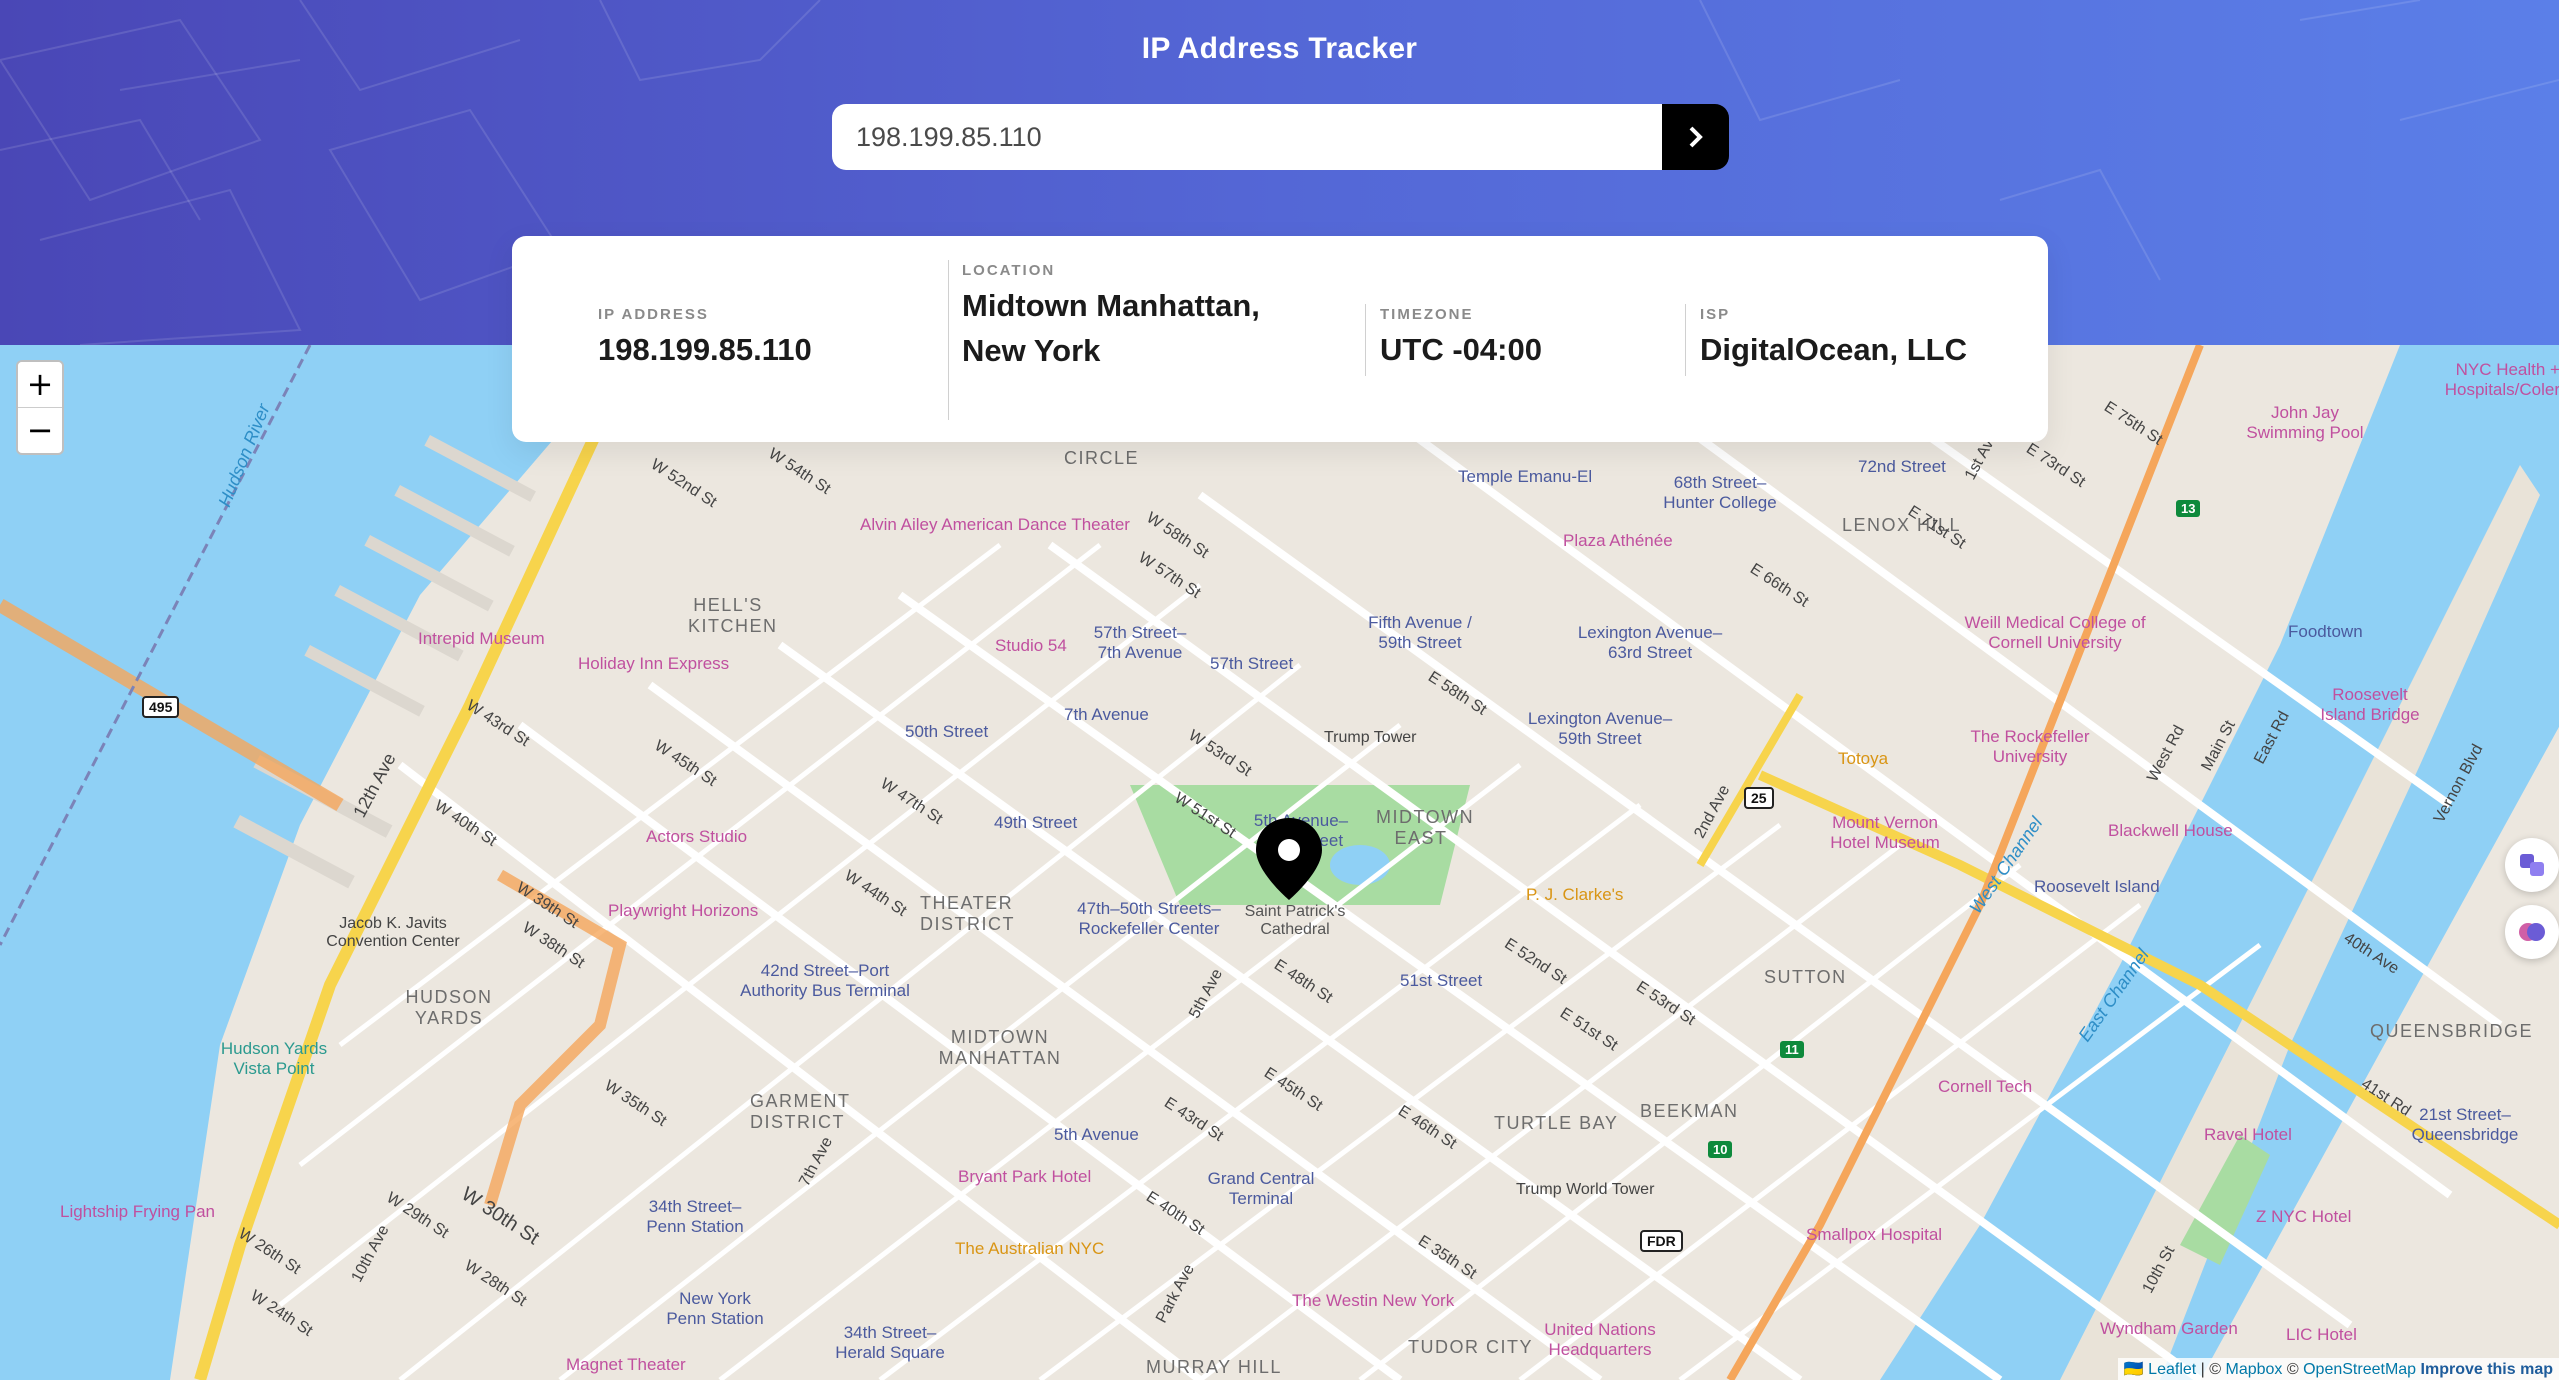 The image size is (2559, 1380). Describe the element at coordinates (2370, 705) in the screenshot. I see `poi-label: Roosevelt Island Bridge` at that location.